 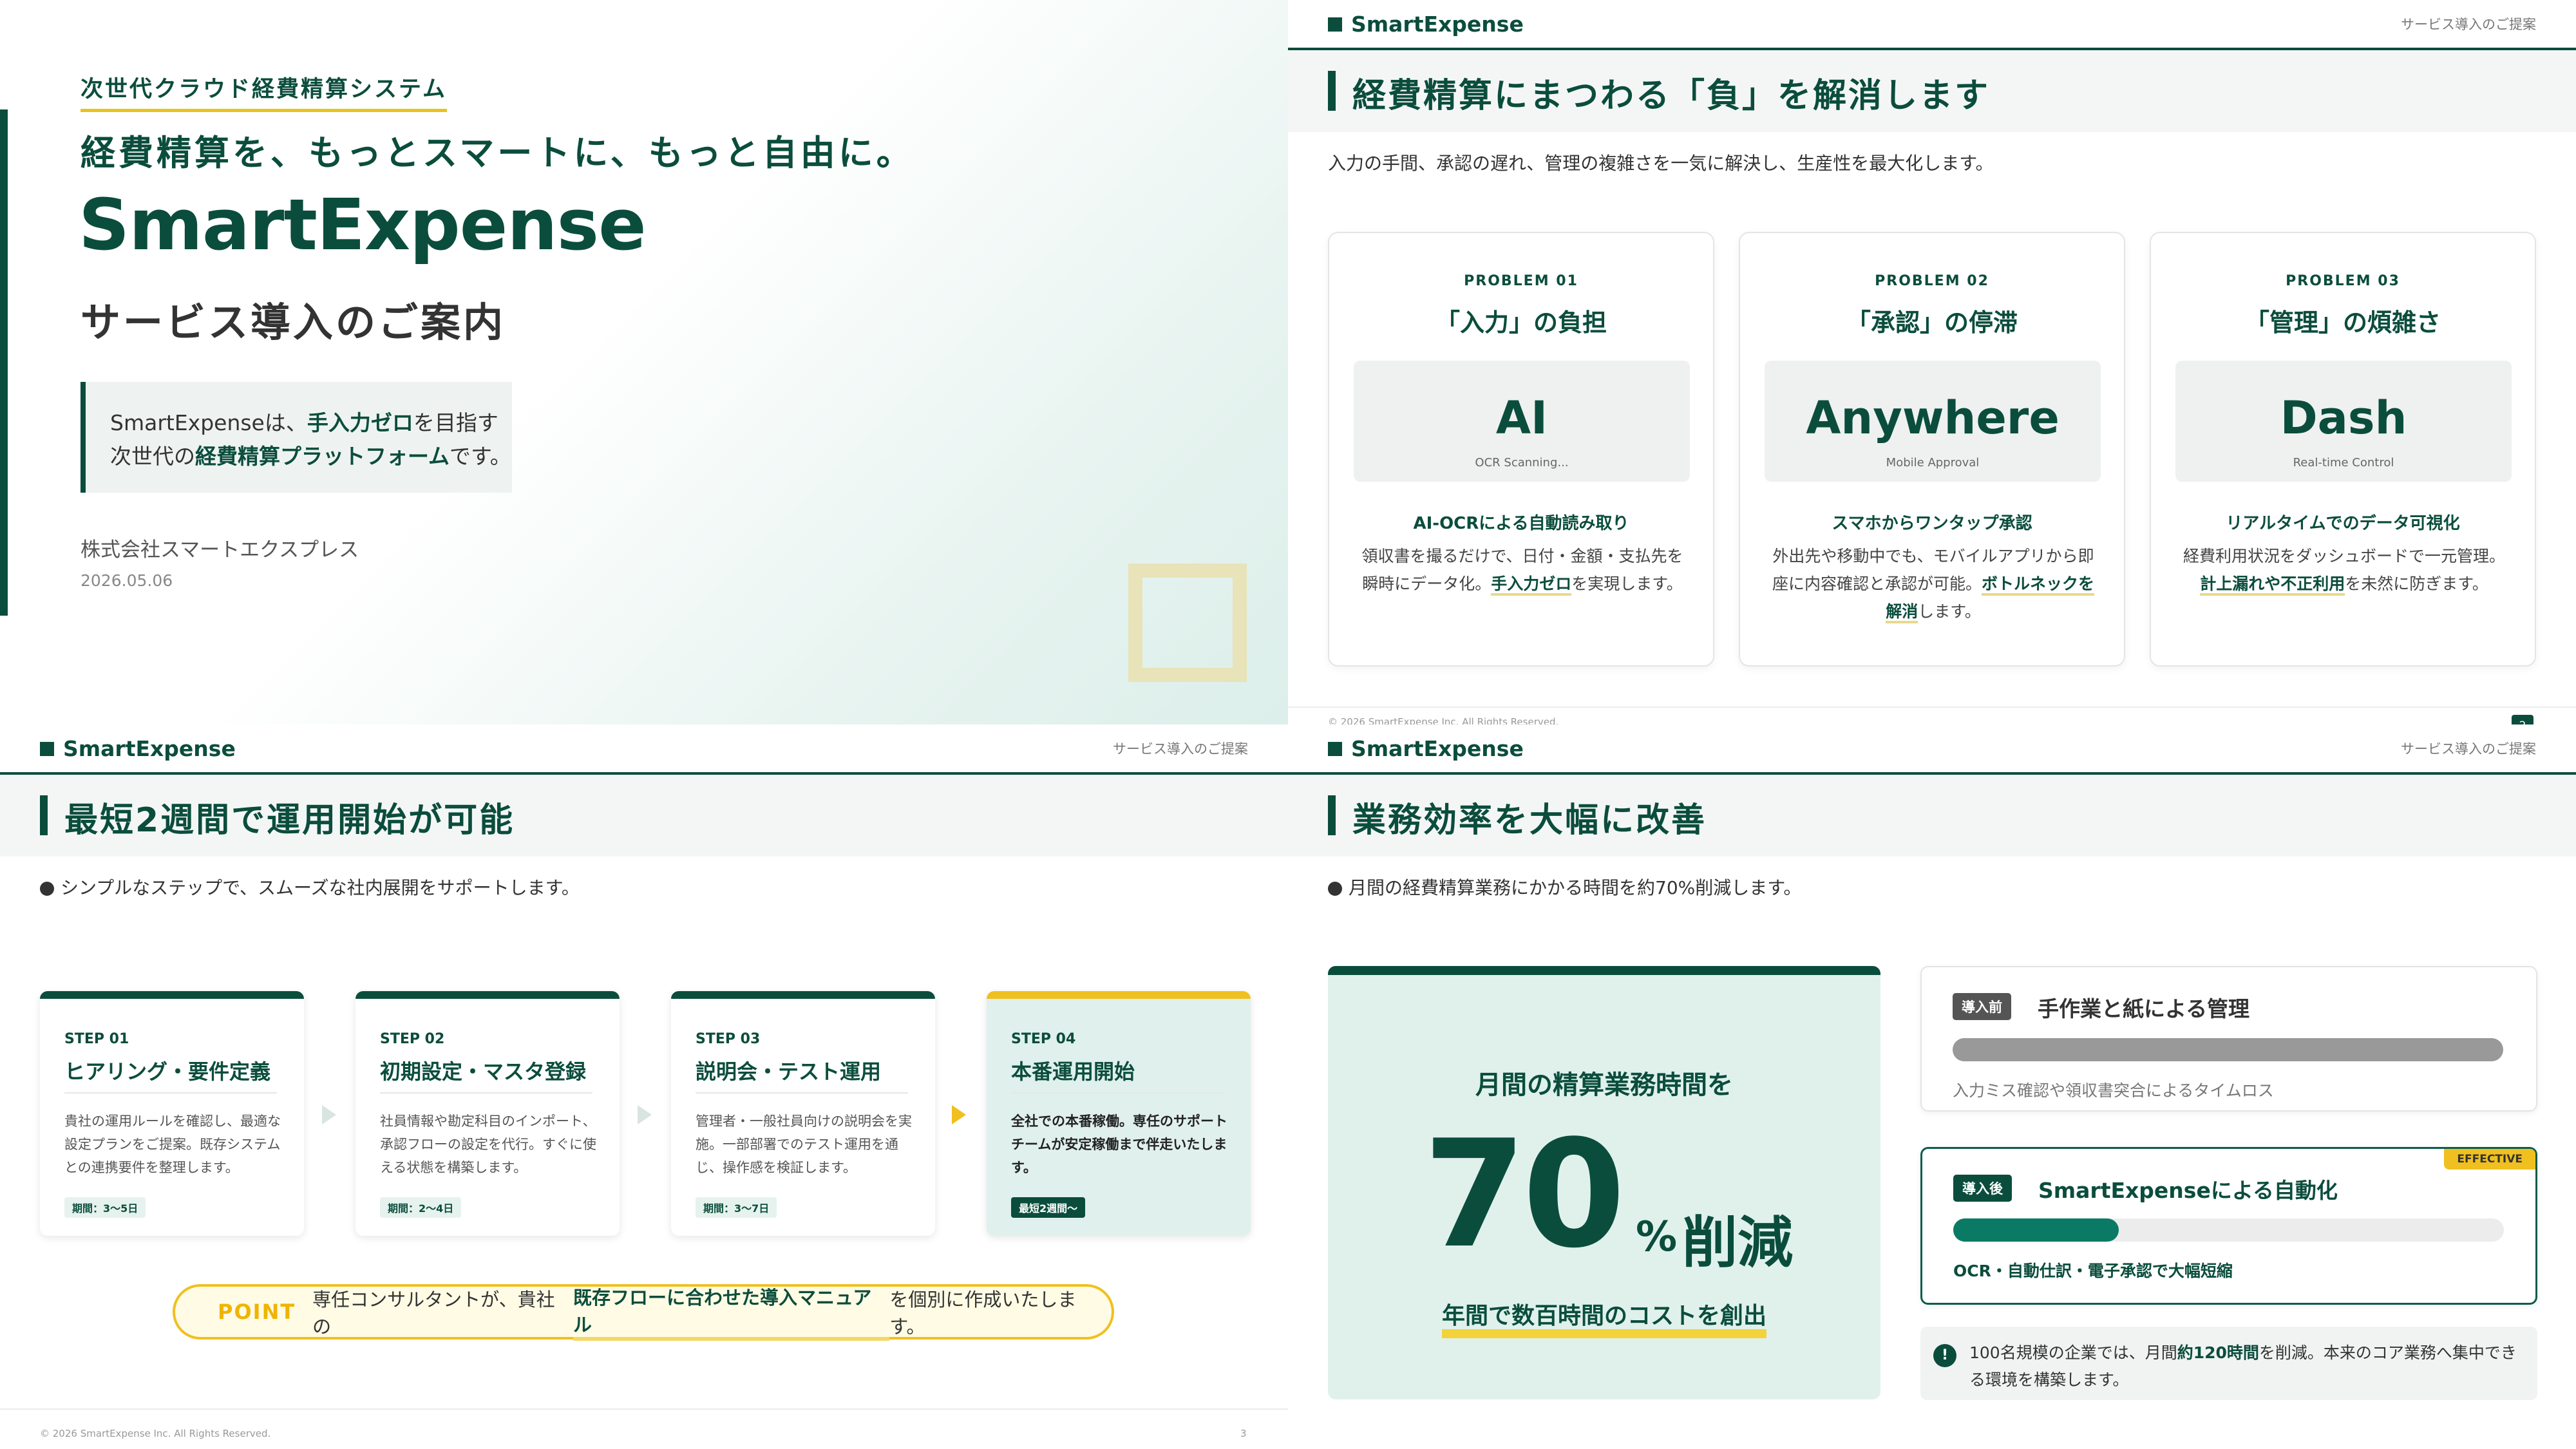 What do you see at coordinates (1932, 322) in the screenshot?
I see `problem-title: 「承認」の停滞` at bounding box center [1932, 322].